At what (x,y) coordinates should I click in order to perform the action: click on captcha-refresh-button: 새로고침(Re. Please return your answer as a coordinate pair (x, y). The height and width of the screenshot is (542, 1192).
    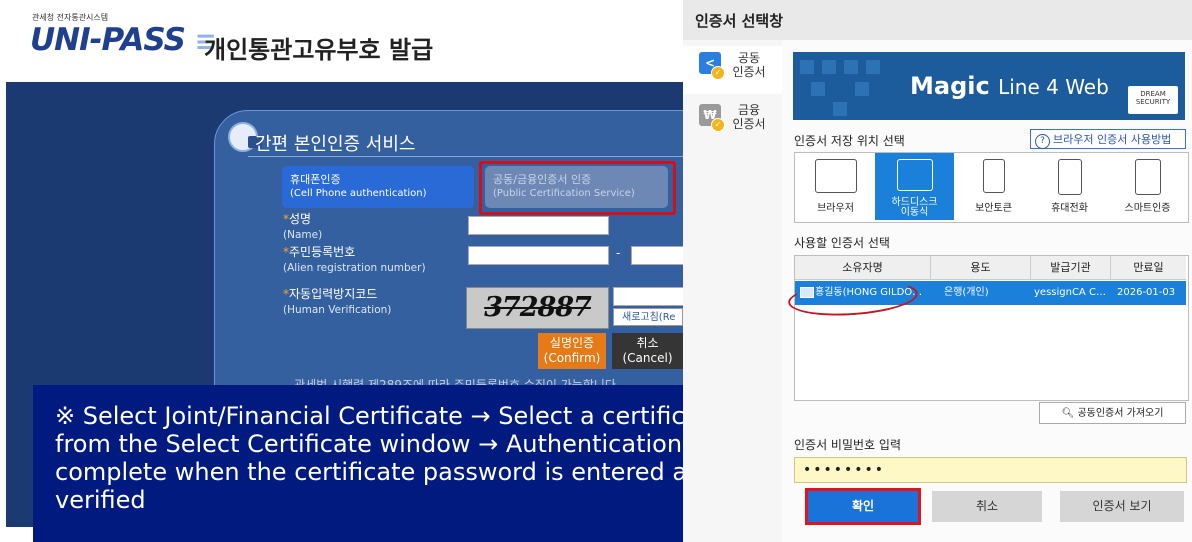
    Looking at the image, I should click on (648, 317).